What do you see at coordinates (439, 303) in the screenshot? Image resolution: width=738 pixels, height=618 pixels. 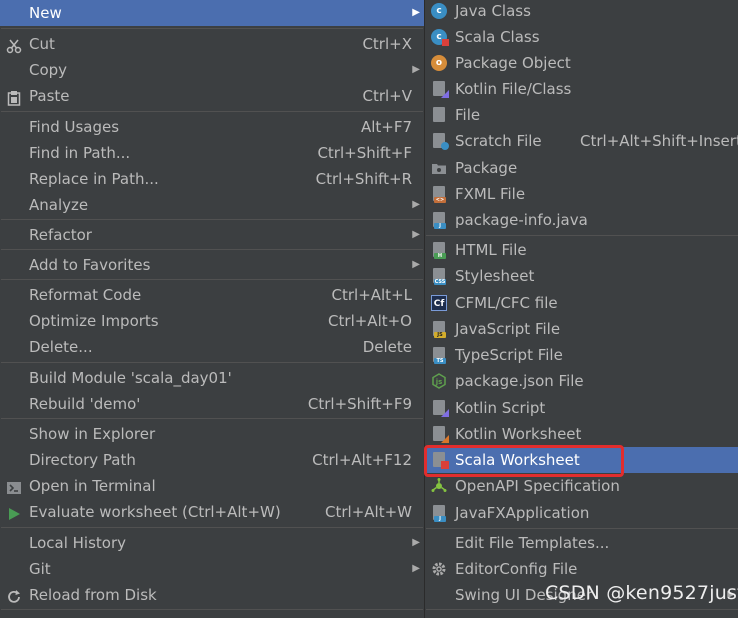 I see `cfml-file-icon: Cf` at bounding box center [439, 303].